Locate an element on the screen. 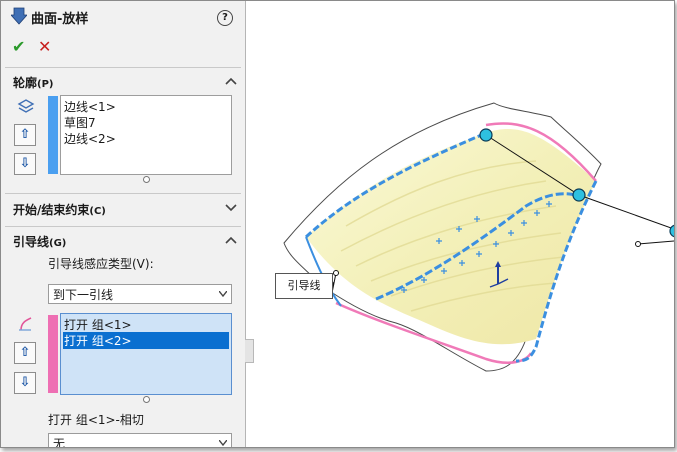  guides-section-title: 引导线 is located at coordinates (31, 242).